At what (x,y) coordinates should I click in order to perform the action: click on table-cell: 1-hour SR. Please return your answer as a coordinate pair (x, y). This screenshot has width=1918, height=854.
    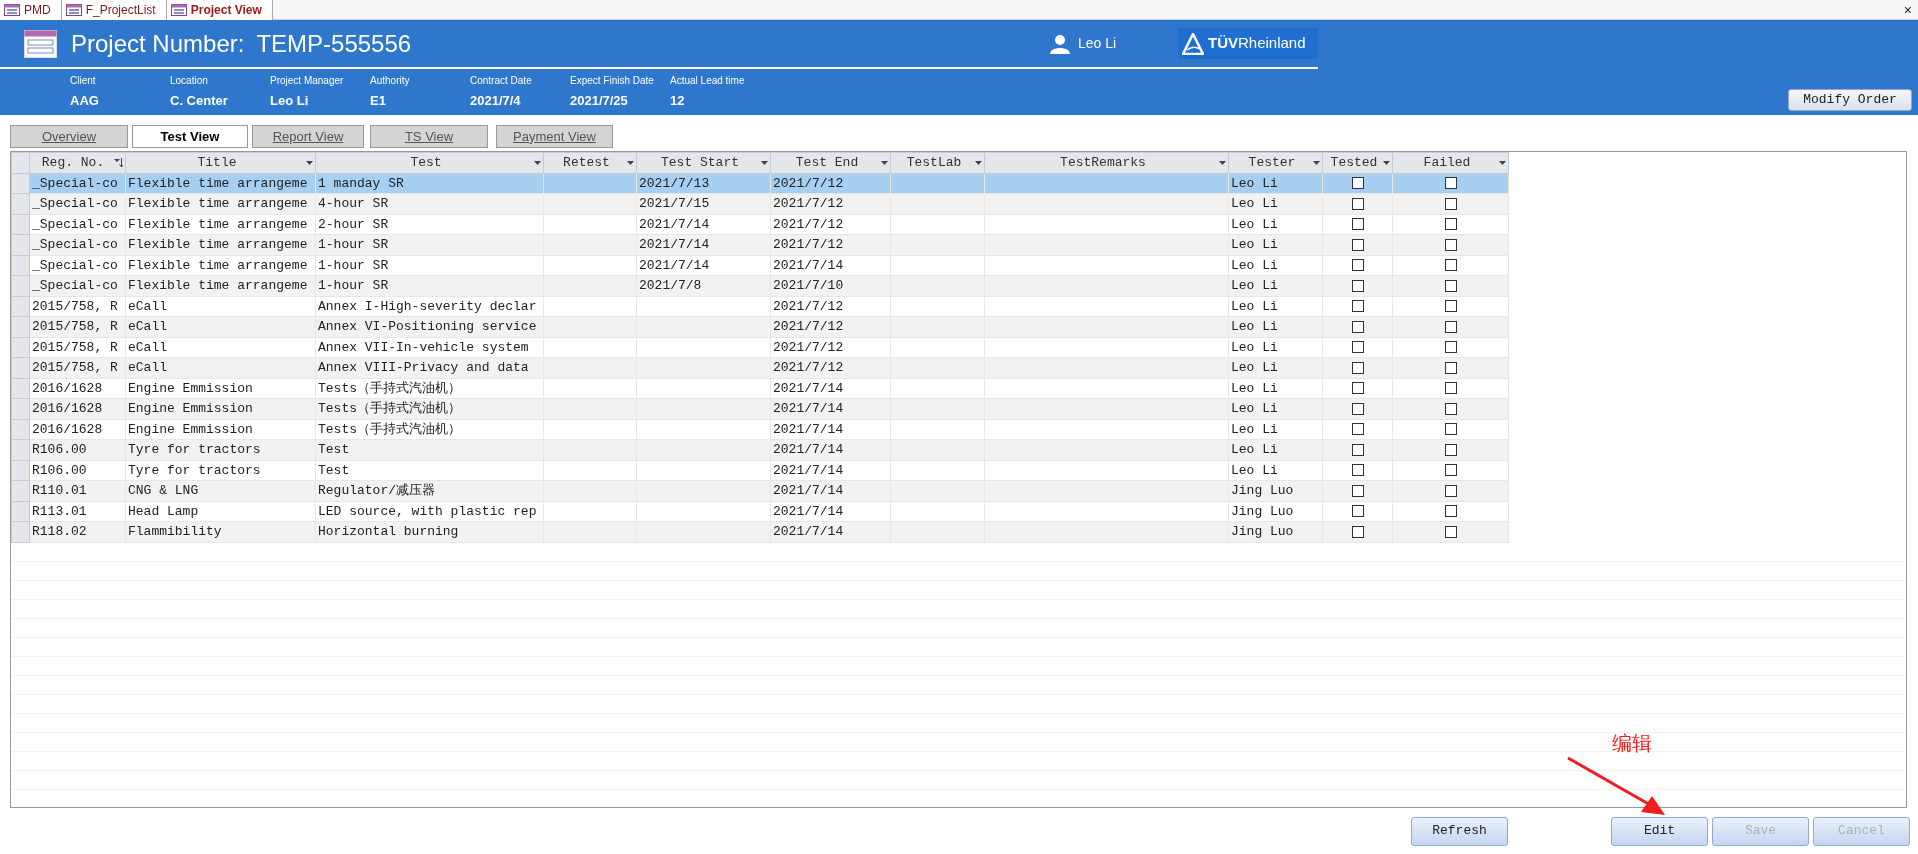
    Looking at the image, I should click on (429, 265).